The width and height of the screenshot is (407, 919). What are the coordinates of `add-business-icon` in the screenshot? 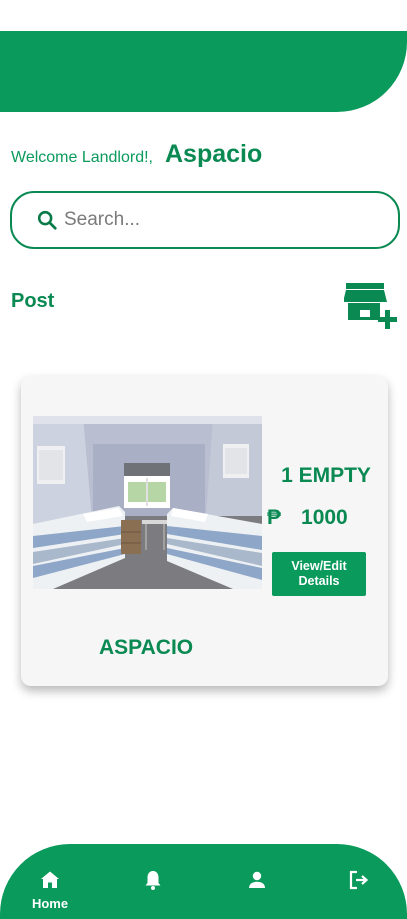 It's located at (372, 306).